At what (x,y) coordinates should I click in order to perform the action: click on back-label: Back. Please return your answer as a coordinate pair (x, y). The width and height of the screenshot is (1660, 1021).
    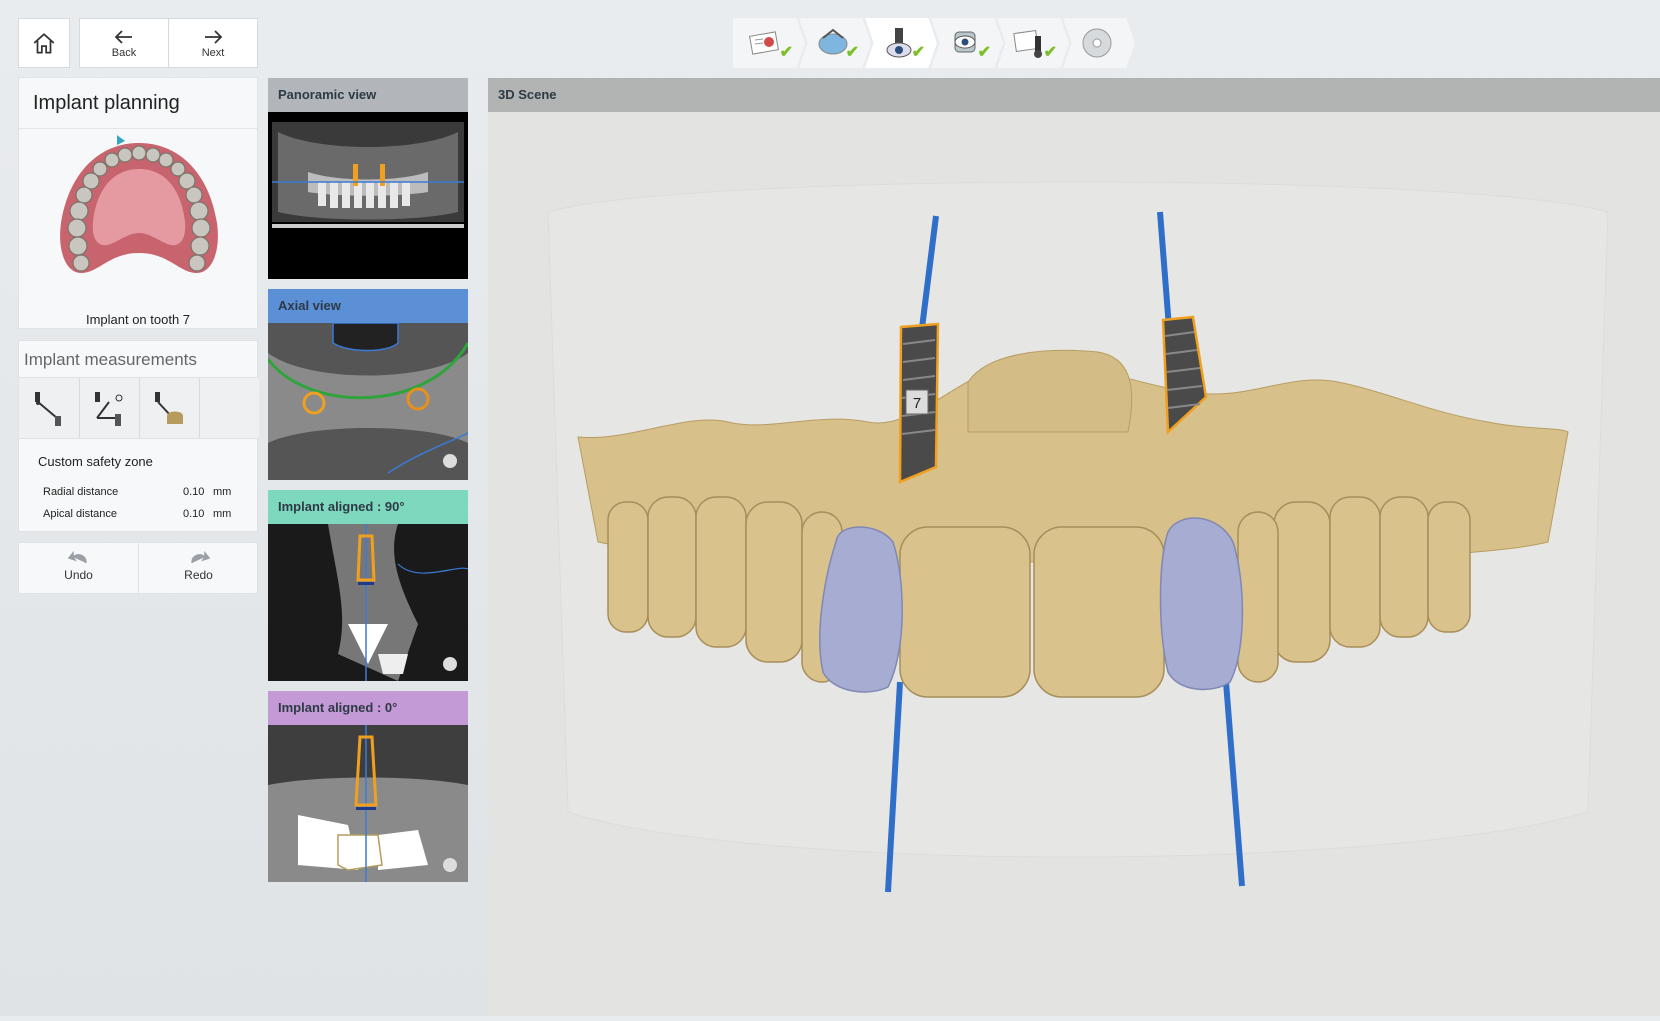
    Looking at the image, I should click on (124, 53).